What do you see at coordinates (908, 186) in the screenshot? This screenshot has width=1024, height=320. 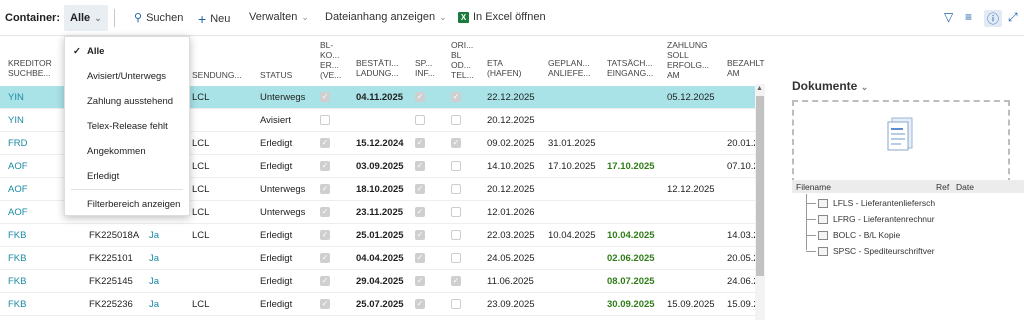 I see `file-list-header: Filename Ref Date` at bounding box center [908, 186].